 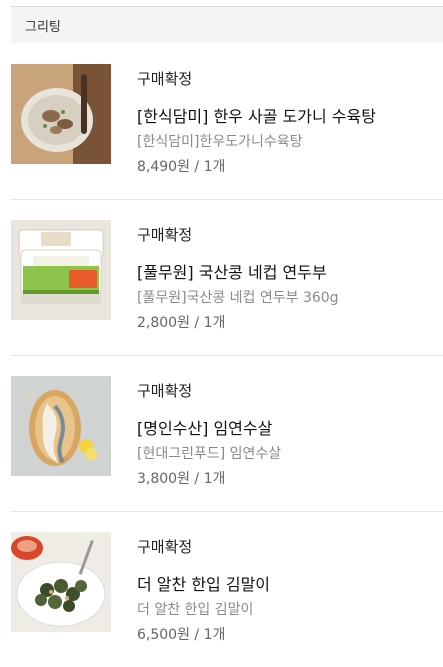 What do you see at coordinates (232, 271) in the screenshot?
I see `product-title: [풀무원] 국산콩 네컵 연두부` at bounding box center [232, 271].